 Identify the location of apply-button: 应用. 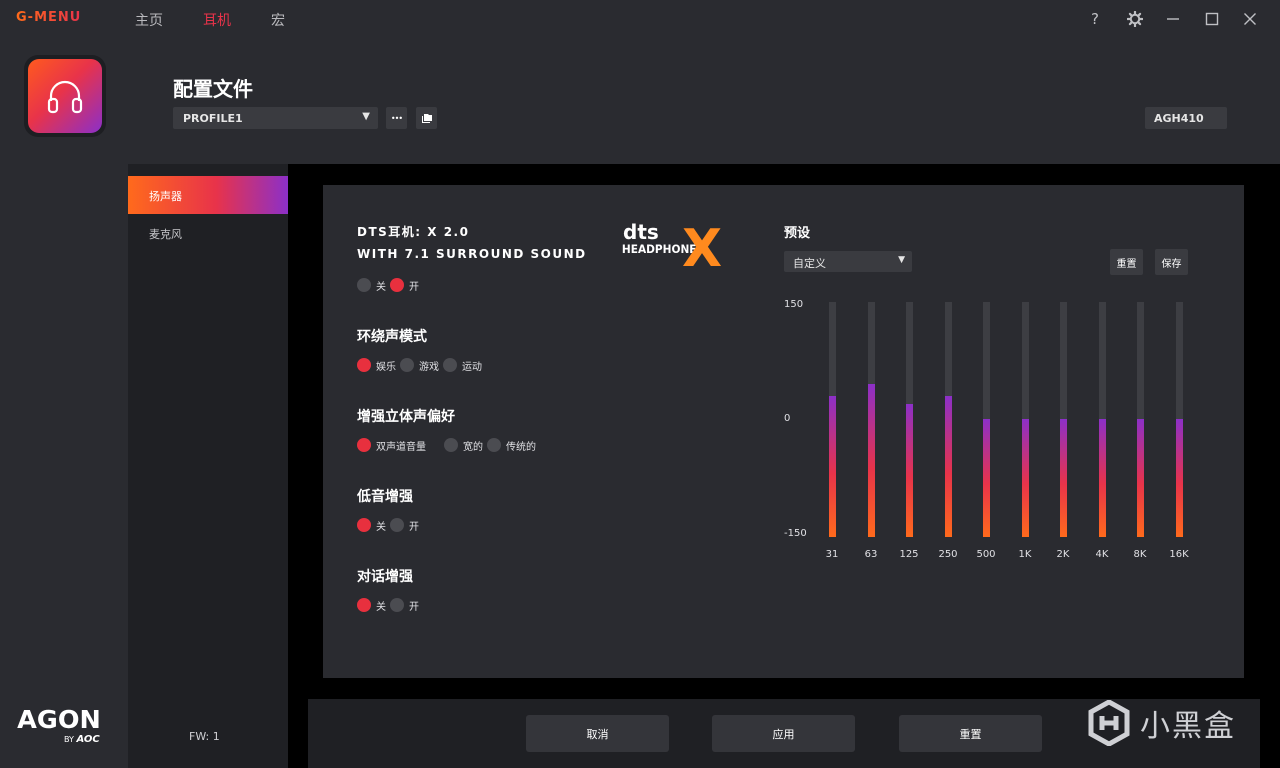
(783, 733).